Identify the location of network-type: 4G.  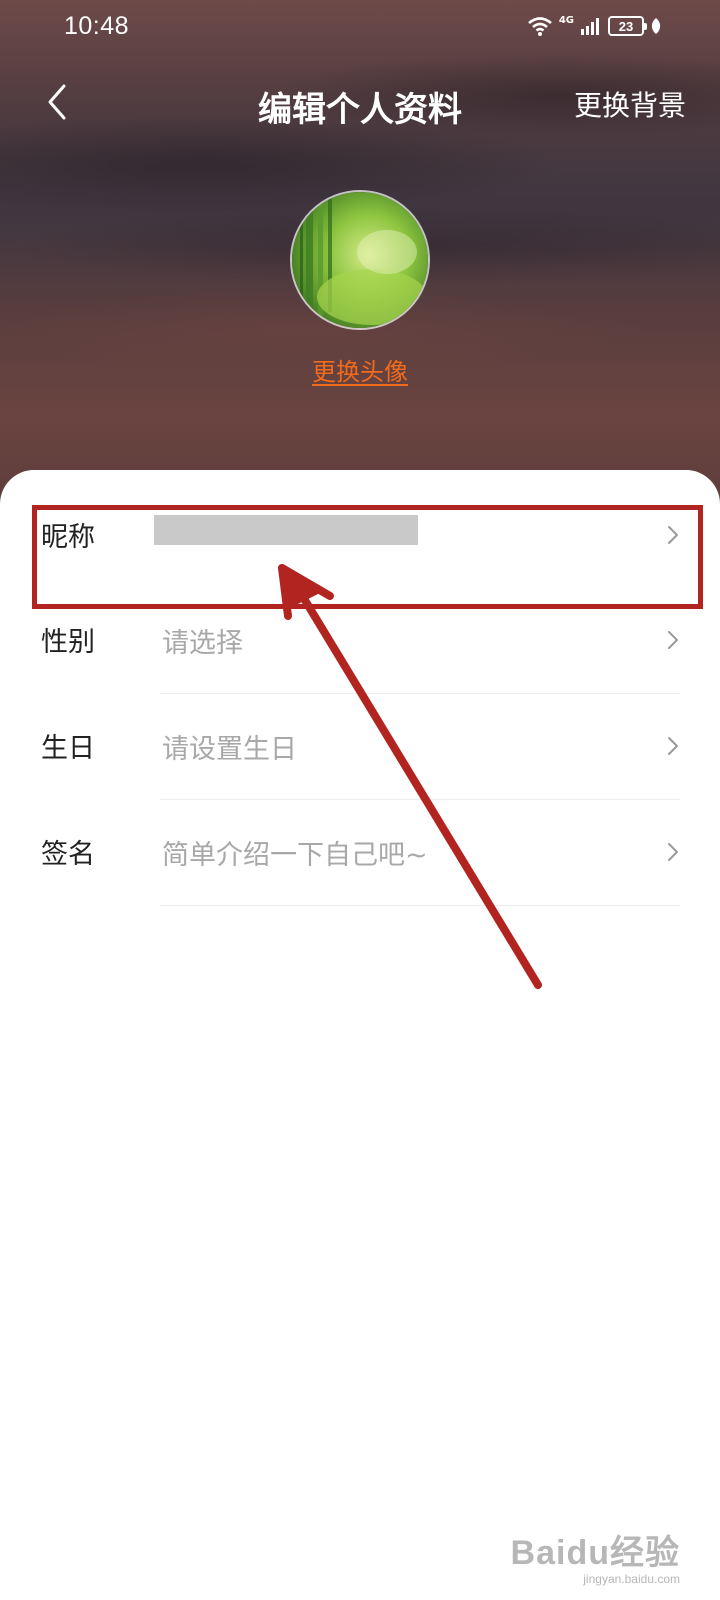
(566, 20).